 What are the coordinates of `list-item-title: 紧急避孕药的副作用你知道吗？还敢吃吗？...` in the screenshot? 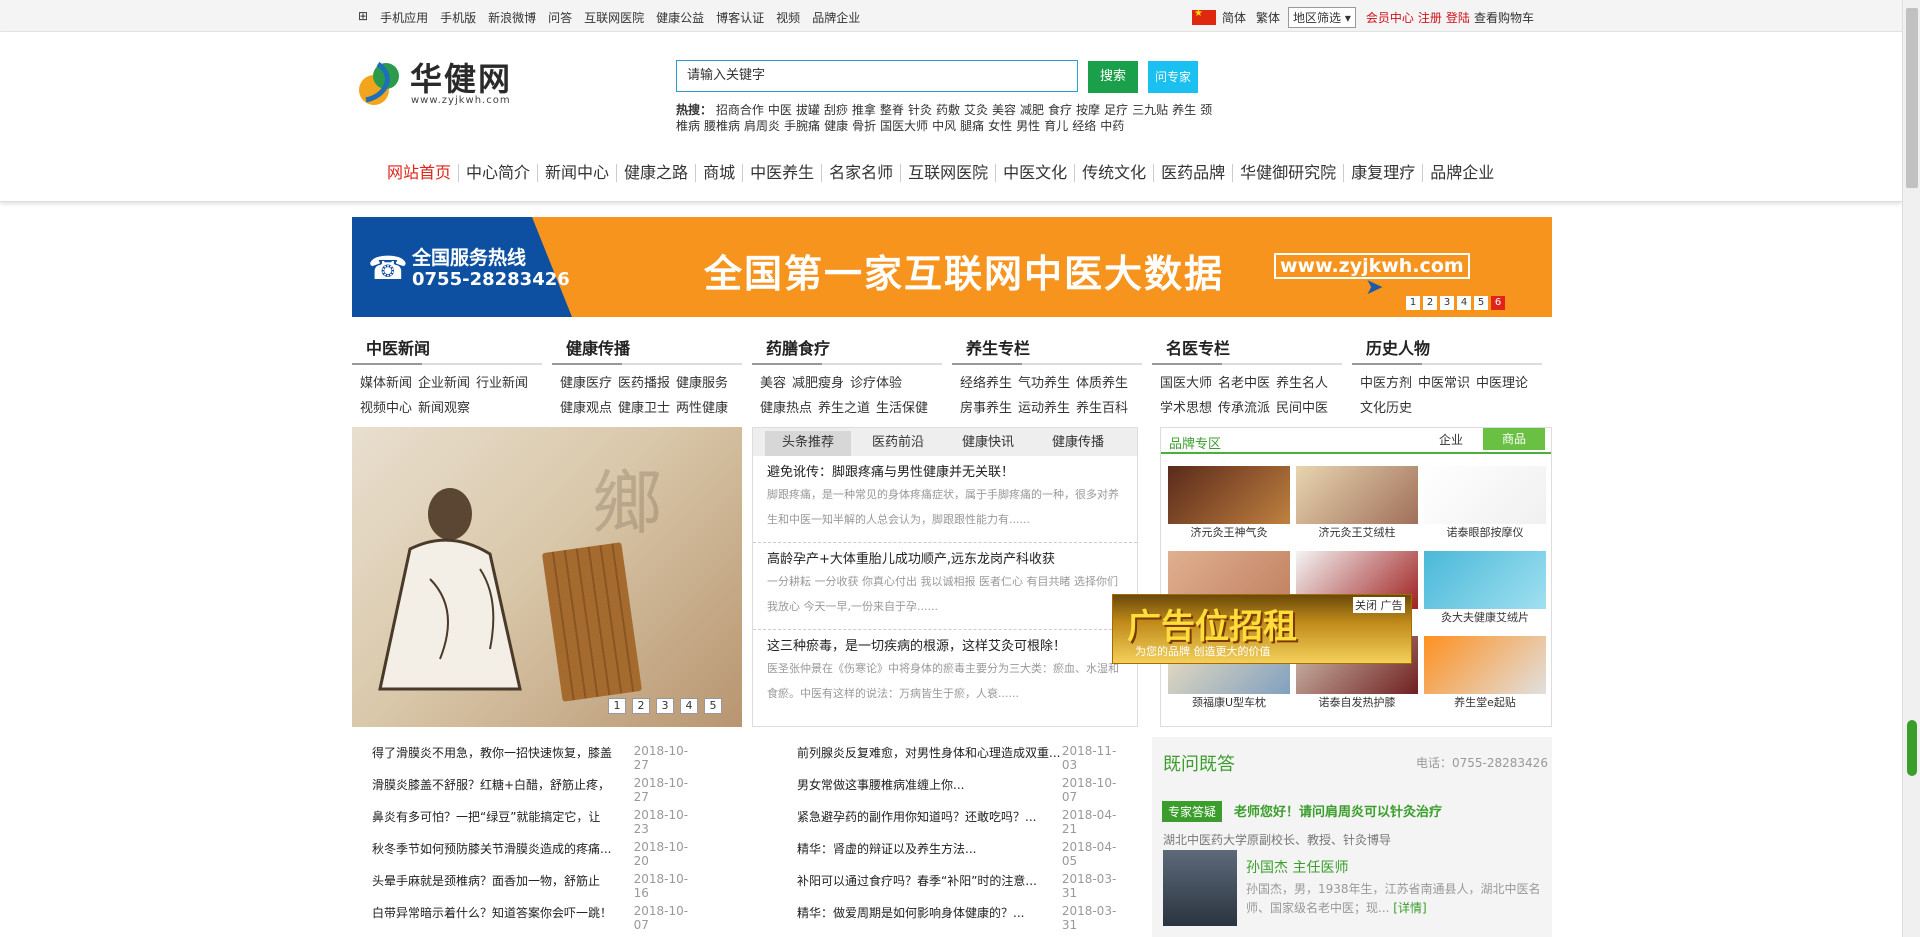 It's located at (929, 824).